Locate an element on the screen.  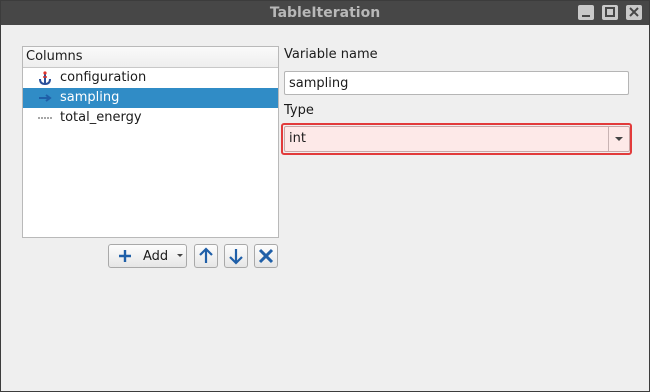
column-item-label: total_energy is located at coordinates (101, 117).